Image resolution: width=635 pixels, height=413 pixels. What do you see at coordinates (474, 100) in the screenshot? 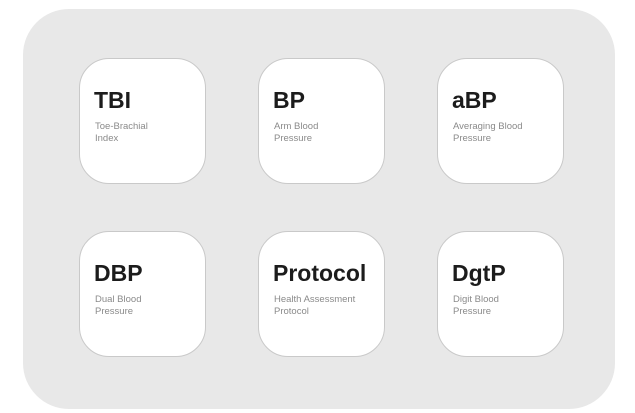
I see `mode-code: aBP` at bounding box center [474, 100].